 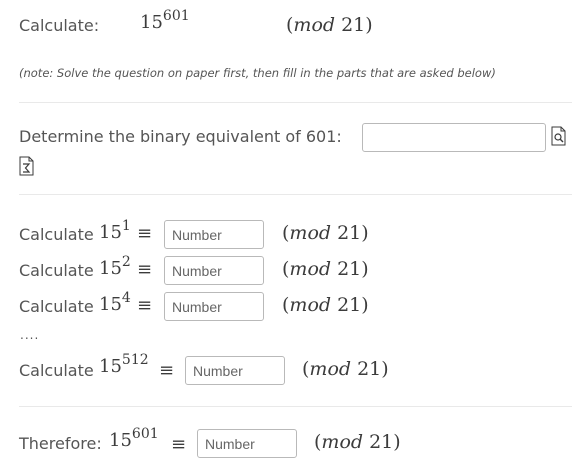 I want to click on step-512-input: Number, so click(x=235, y=370).